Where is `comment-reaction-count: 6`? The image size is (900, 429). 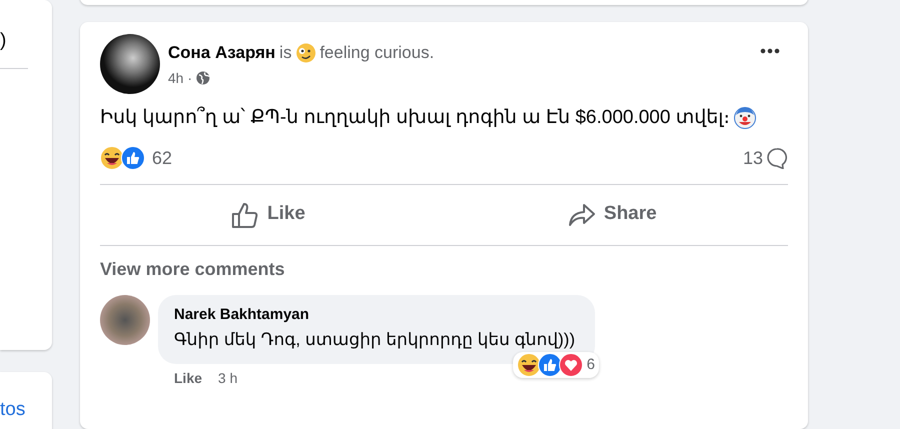 comment-reaction-count: 6 is located at coordinates (590, 364).